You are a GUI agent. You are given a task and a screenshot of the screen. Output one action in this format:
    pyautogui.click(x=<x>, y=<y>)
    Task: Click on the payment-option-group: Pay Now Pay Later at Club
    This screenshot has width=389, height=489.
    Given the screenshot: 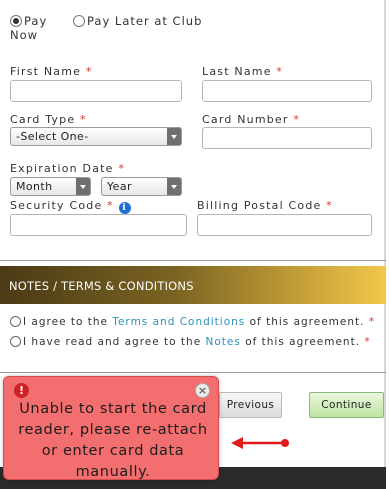 What is the action you would take?
    pyautogui.click(x=199, y=34)
    